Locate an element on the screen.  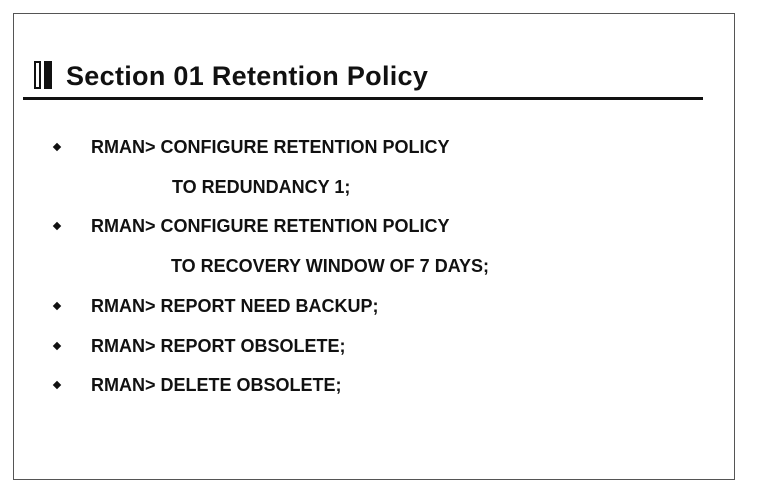
bullet-text: RMAN> REPORT OBSOLETE; is located at coordinates (218, 346).